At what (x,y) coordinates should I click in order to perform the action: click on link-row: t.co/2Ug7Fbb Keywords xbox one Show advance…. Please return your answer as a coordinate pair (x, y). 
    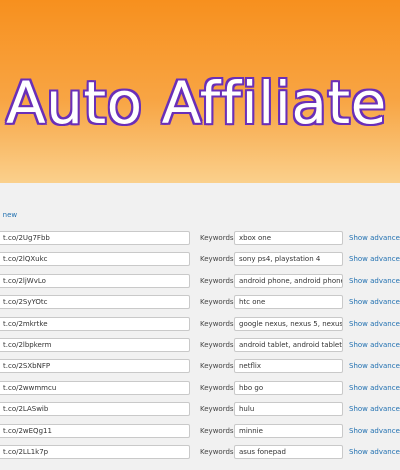
    Looking at the image, I should click on (200, 238).